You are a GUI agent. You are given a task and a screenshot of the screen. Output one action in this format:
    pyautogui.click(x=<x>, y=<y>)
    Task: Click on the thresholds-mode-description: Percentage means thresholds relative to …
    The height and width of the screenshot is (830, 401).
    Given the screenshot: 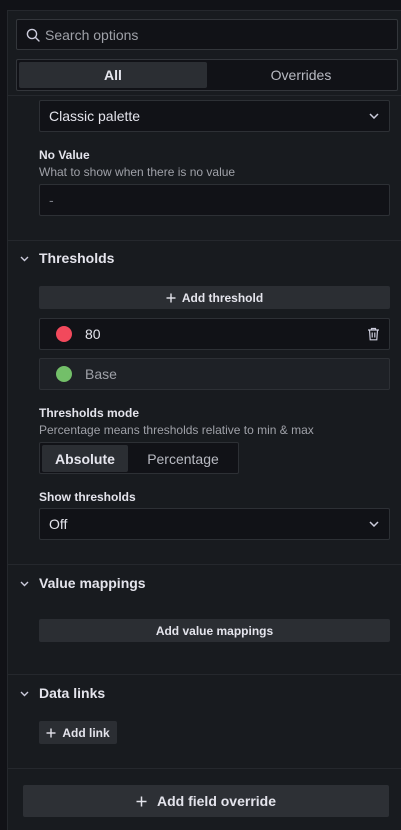 What is the action you would take?
    pyautogui.click(x=176, y=430)
    